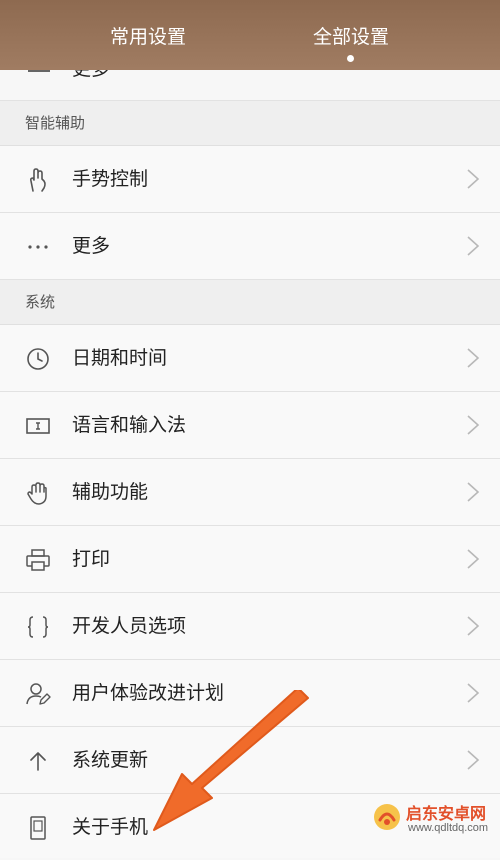  What do you see at coordinates (250, 302) in the screenshot?
I see `section-header-system: 系统` at bounding box center [250, 302].